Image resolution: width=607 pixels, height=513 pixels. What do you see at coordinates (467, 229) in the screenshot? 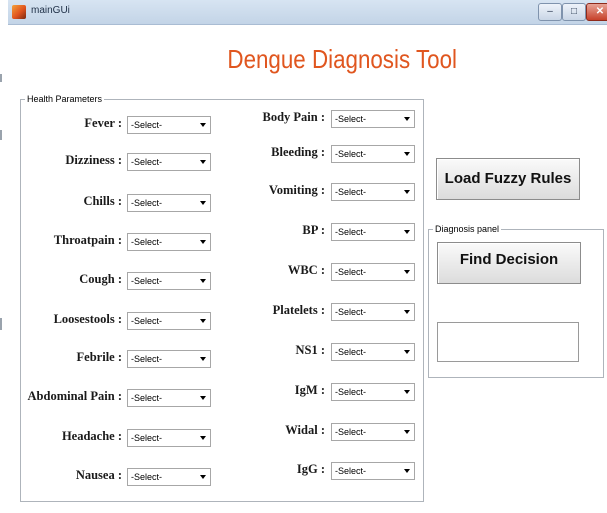
I see `diagnosis-panel-legend: Diagnosis panel` at bounding box center [467, 229].